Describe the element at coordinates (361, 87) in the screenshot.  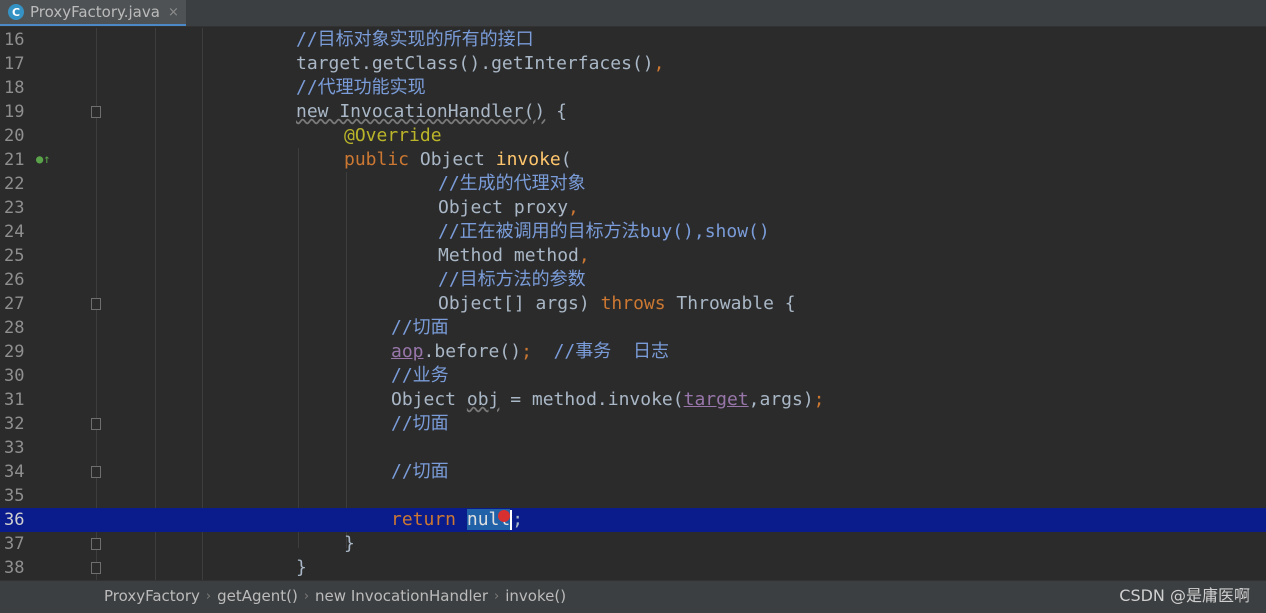
I see `code-comment: //代理功能实现` at that location.